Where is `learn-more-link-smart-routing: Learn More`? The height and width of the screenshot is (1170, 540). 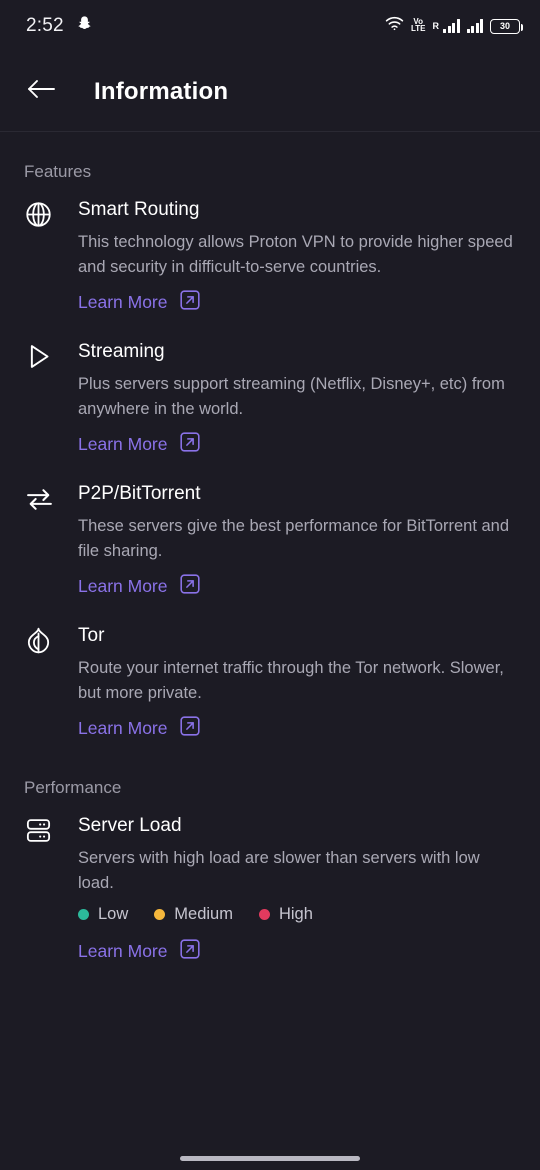 learn-more-link-smart-routing: Learn More is located at coordinates (139, 302).